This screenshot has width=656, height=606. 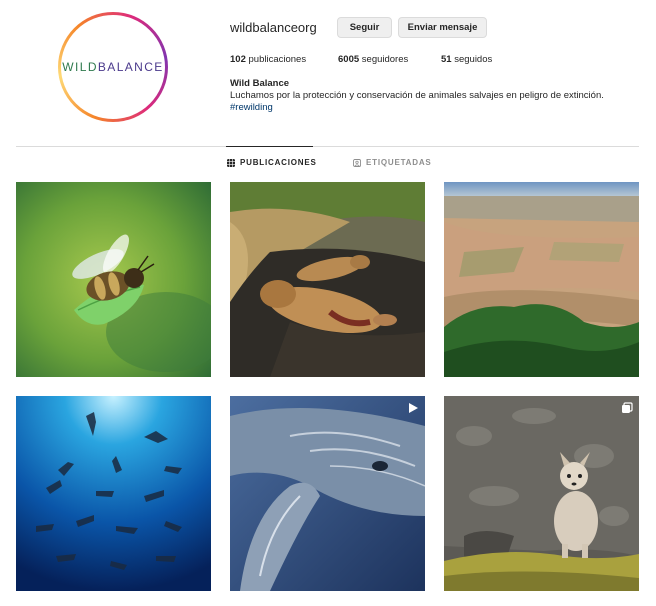 I want to click on followers-count-link: 6005 seguidores, so click(x=373, y=59).